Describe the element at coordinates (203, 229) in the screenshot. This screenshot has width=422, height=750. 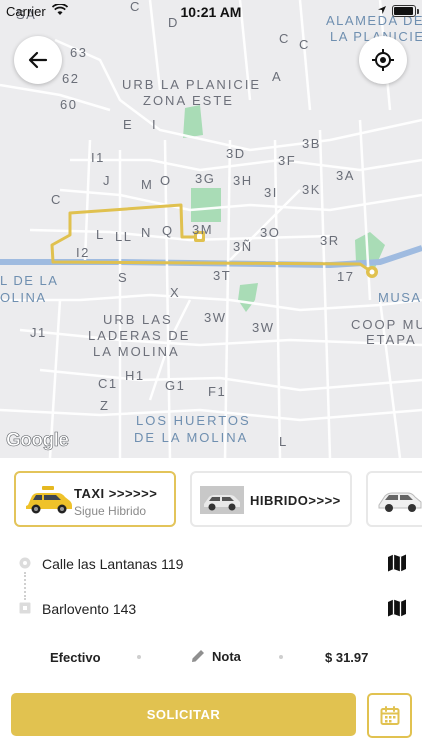
I see `map-label: 3M` at that location.